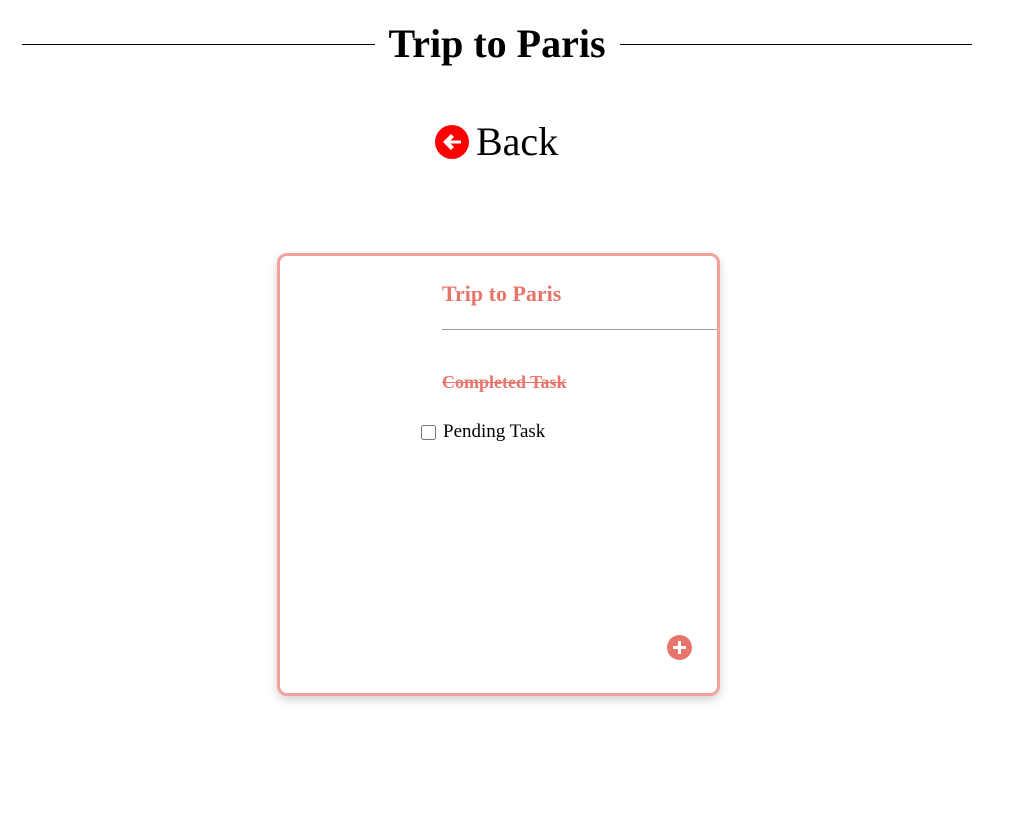  What do you see at coordinates (502, 293) in the screenshot?
I see `card-title: Trip to Paris` at bounding box center [502, 293].